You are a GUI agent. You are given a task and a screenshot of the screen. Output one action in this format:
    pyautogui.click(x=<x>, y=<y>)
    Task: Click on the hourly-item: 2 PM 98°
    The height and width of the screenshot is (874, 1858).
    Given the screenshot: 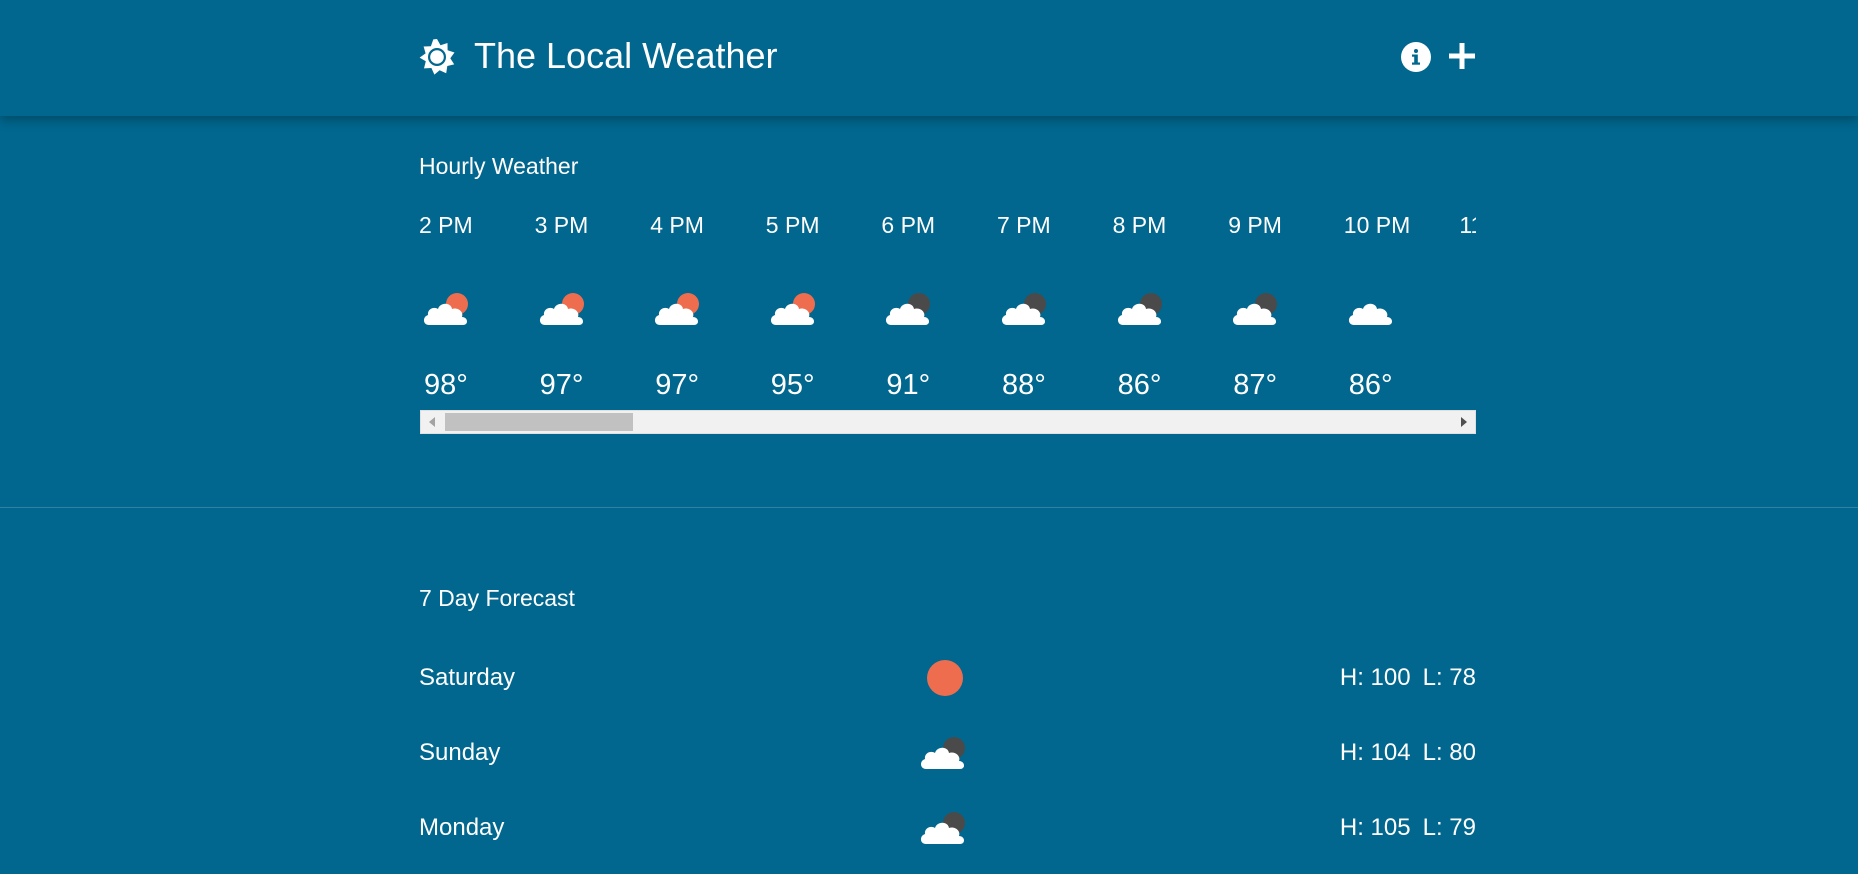 What is the action you would take?
    pyautogui.click(x=477, y=305)
    